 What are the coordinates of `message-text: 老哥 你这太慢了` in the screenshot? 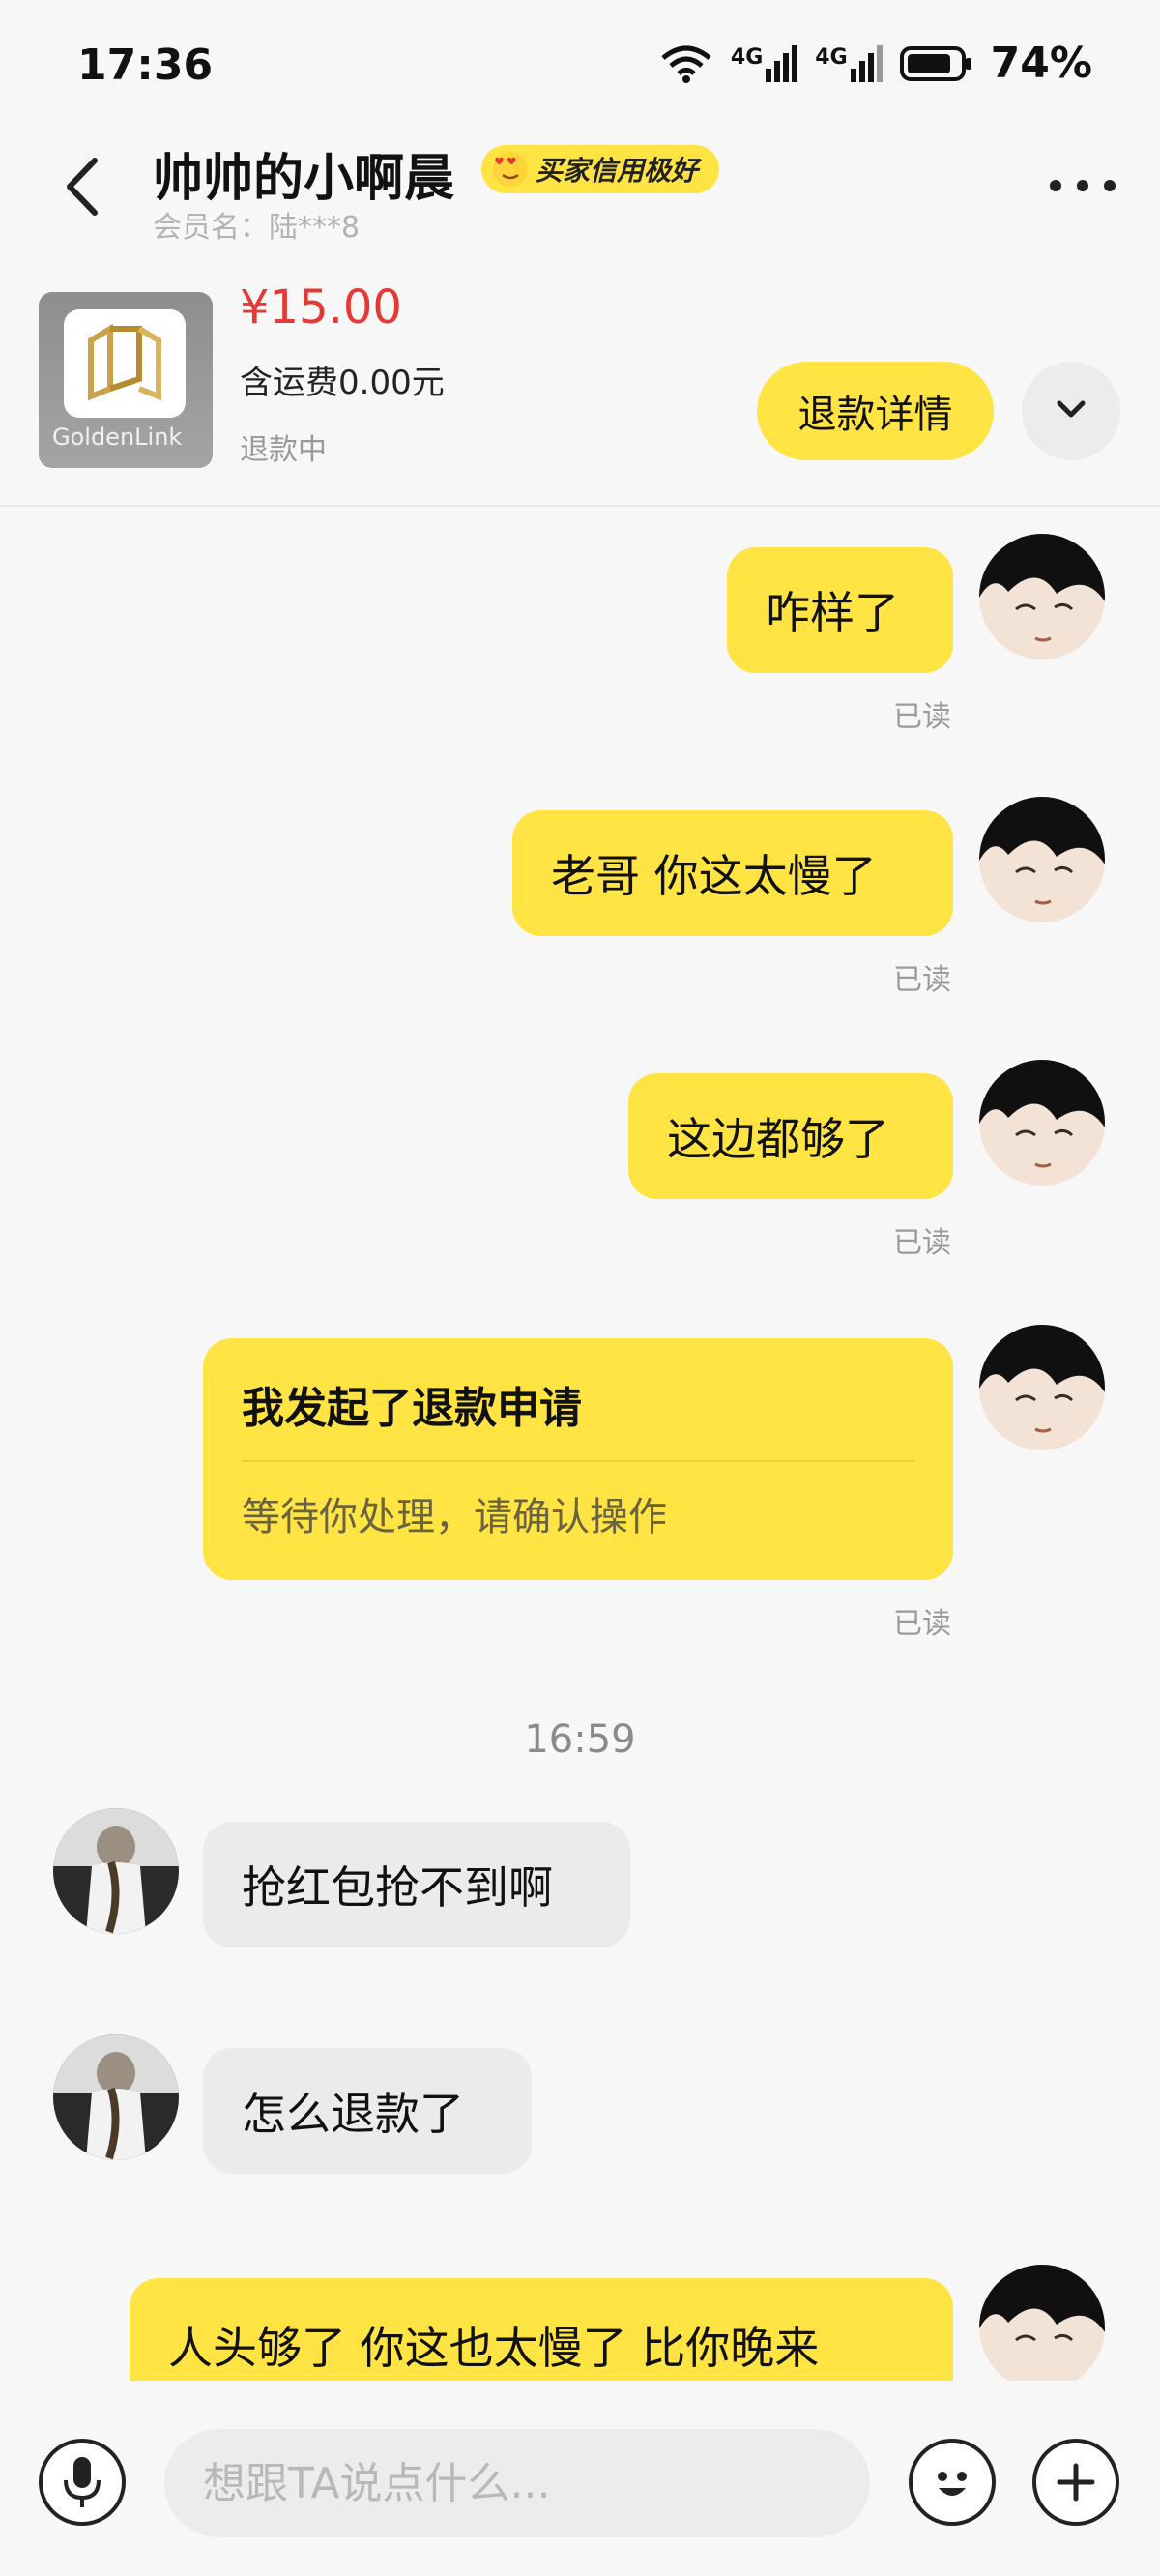 It's located at (714, 876).